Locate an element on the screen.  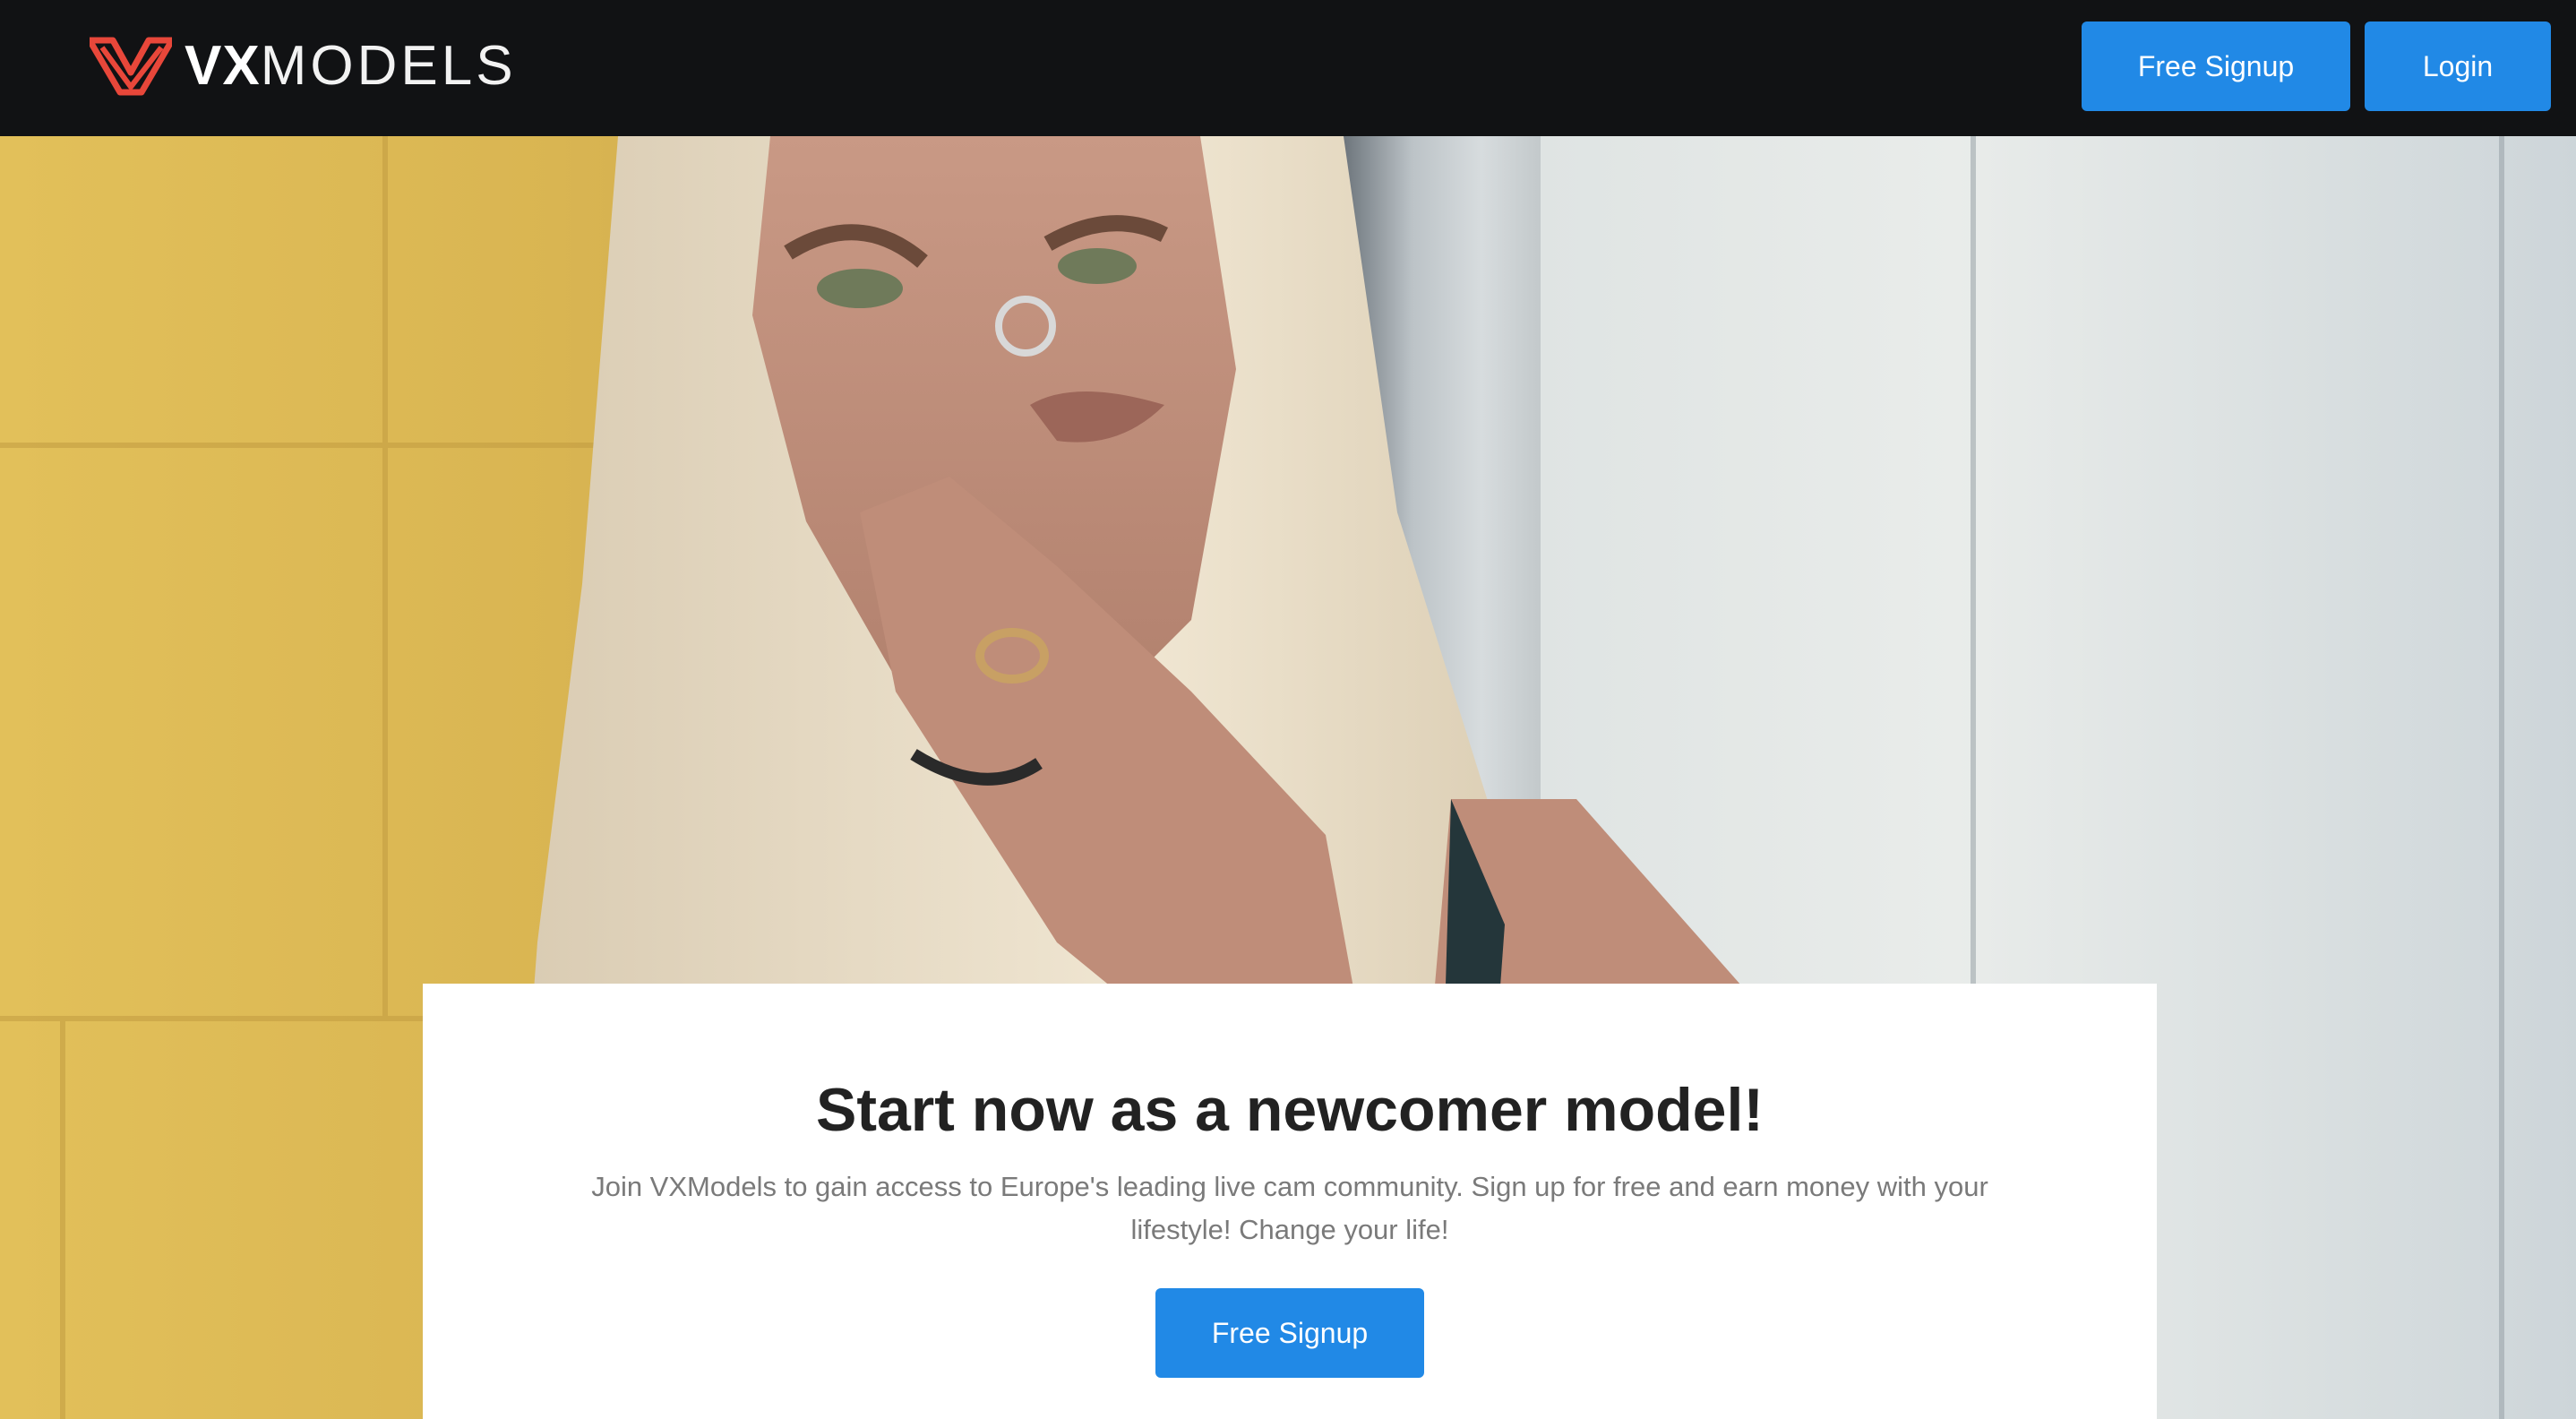
promo-title: Start now as a newcomer model! is located at coordinates (1290, 1110).